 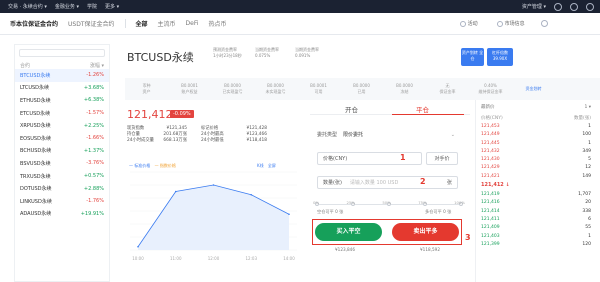 What do you see at coordinates (490, 151) in the screenshot?
I see `book-price: 121,432` at bounding box center [490, 151].